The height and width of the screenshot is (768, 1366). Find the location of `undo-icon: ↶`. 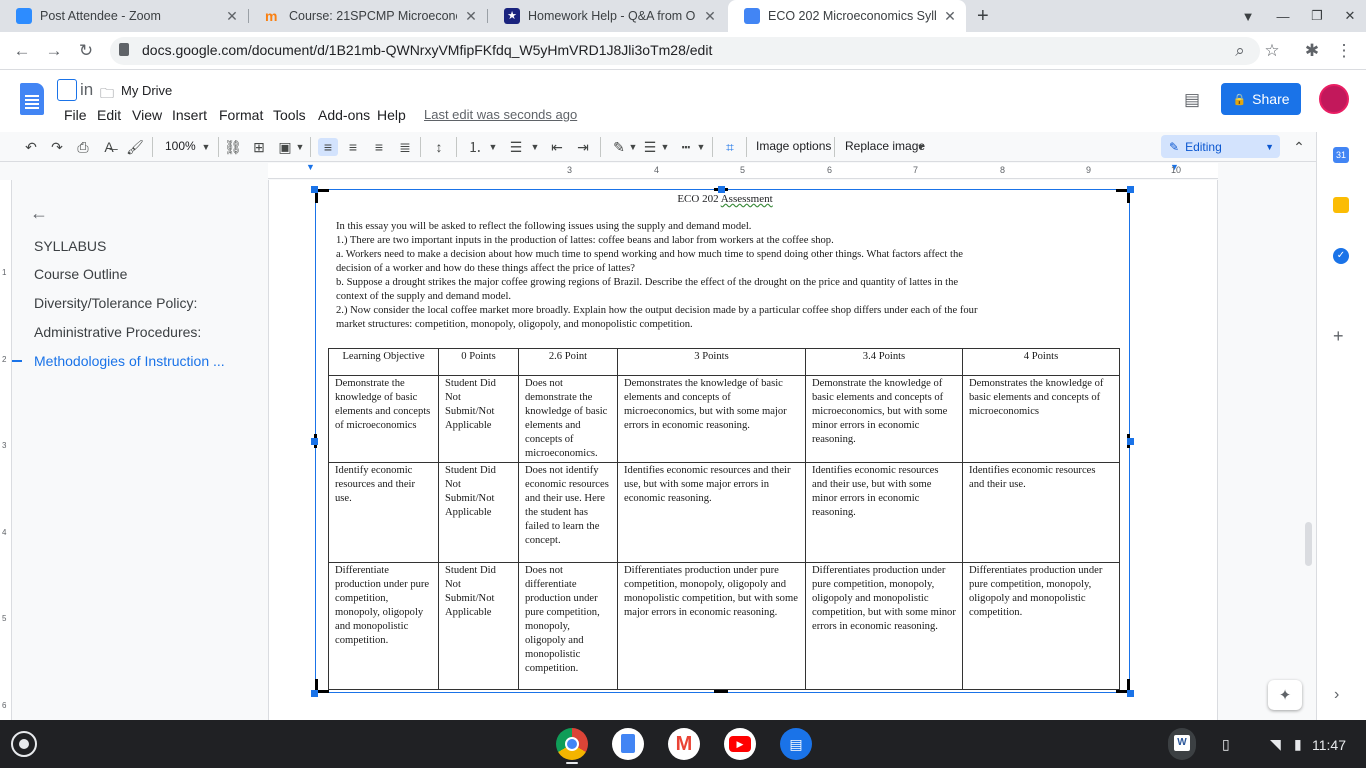

undo-icon: ↶ is located at coordinates (31, 147).